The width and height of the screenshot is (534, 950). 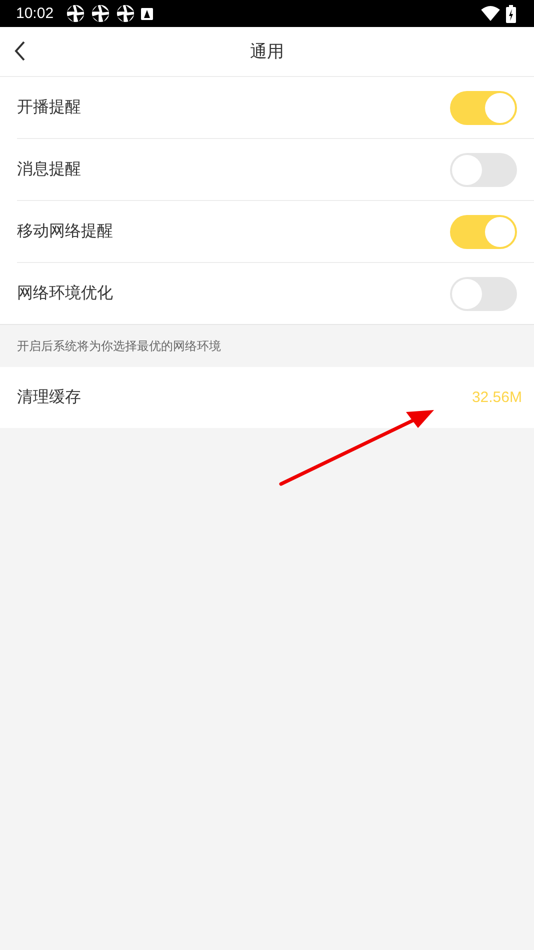 What do you see at coordinates (49, 169) in the screenshot?
I see `setting-label: 消息提醒` at bounding box center [49, 169].